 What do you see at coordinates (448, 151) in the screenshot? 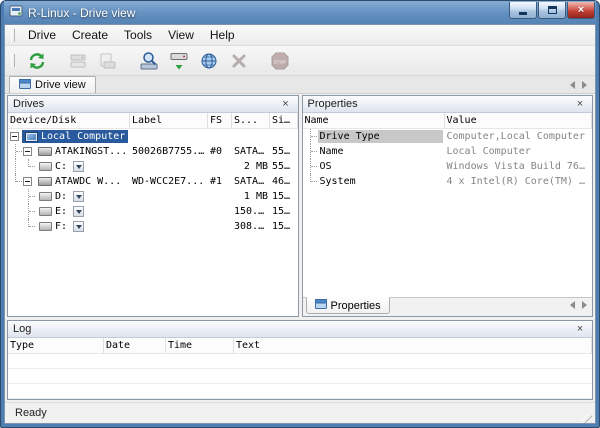
I see `property-row: Name Local Computer` at bounding box center [448, 151].